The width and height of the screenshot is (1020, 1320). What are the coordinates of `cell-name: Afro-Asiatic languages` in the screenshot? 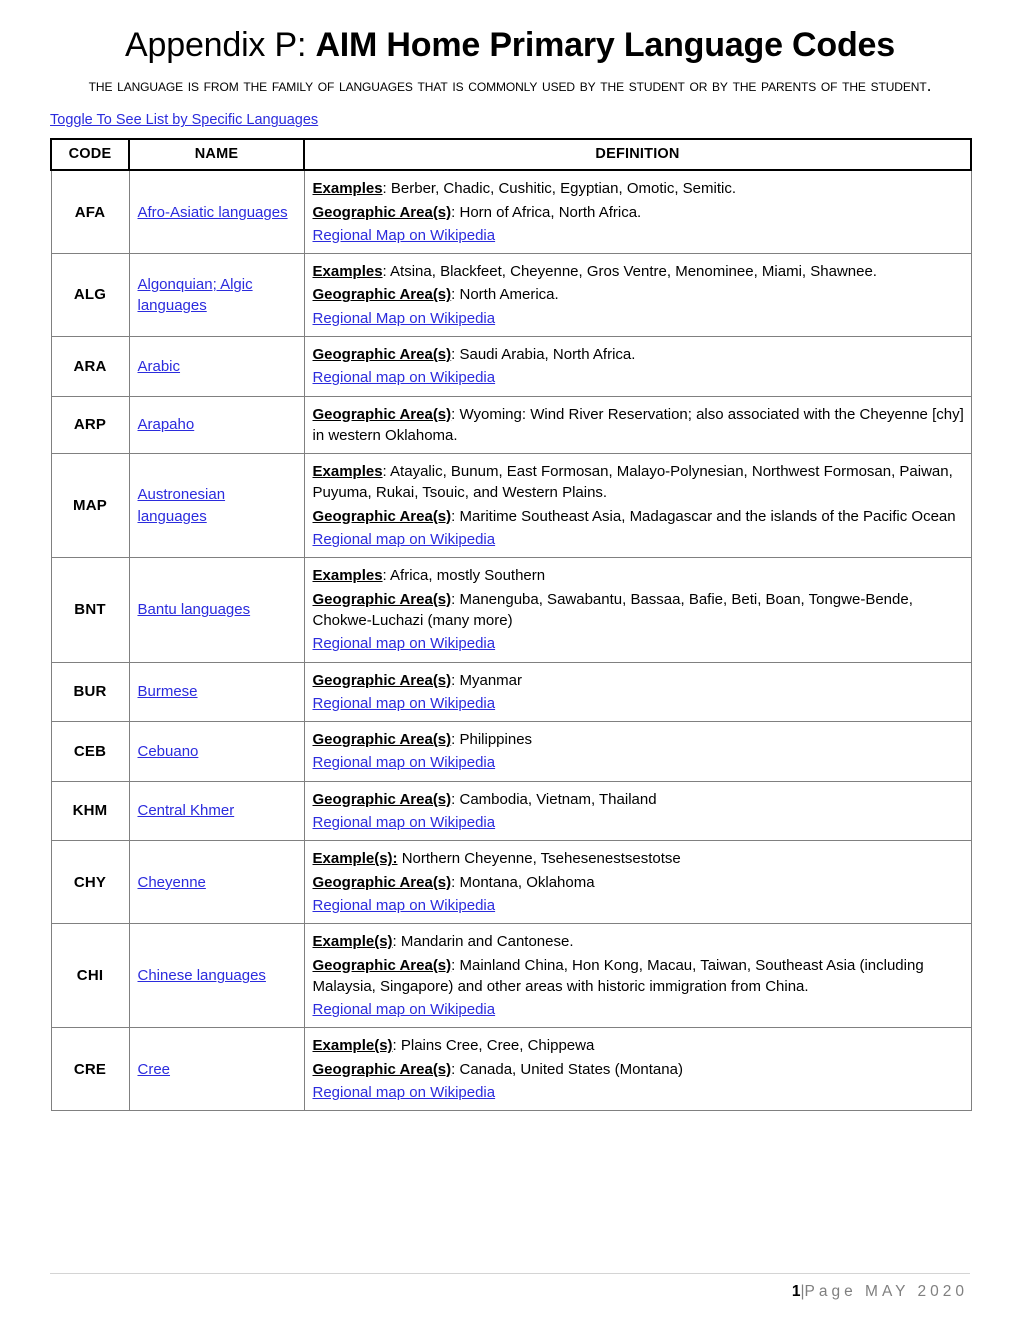 It's located at (216, 212).